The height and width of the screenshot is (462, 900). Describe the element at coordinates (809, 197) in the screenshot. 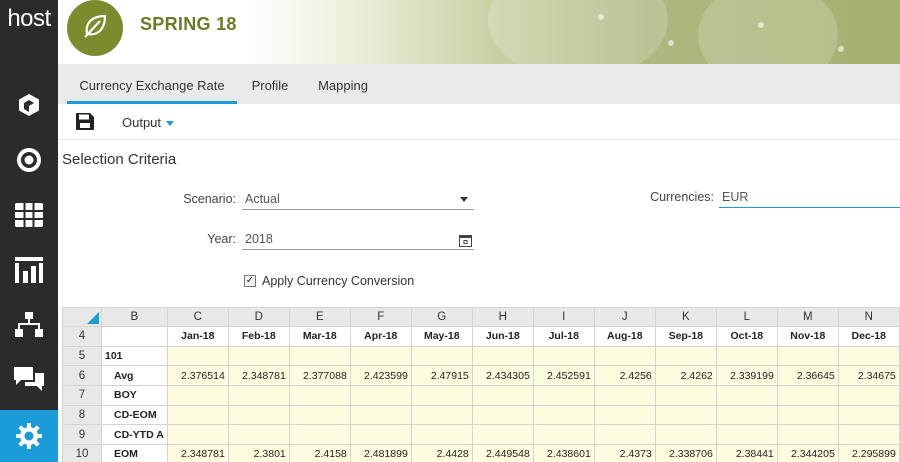

I see `currencies-input: EUR` at that location.